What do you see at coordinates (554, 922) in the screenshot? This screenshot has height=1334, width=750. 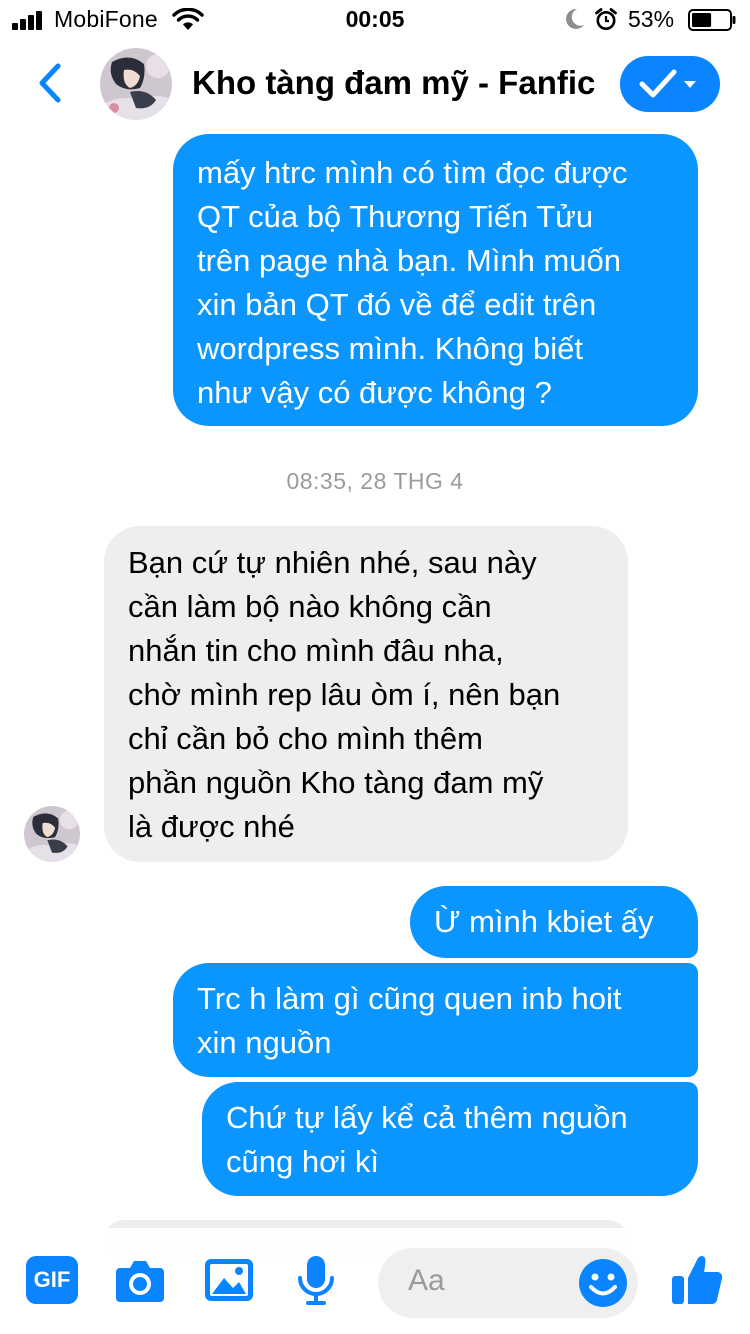 I see `outgoing-message: Ừ mình kbiet ấy` at bounding box center [554, 922].